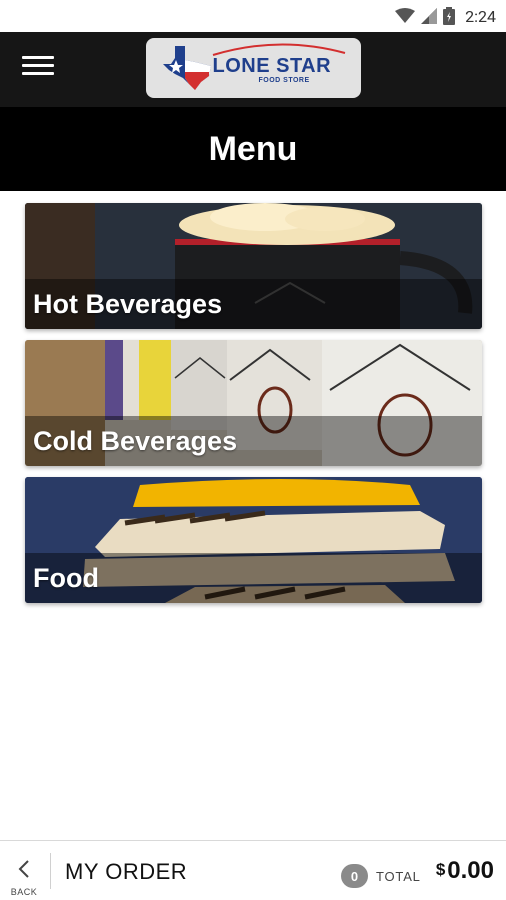 The height and width of the screenshot is (900, 506). I want to click on total-label: TOTAL, so click(398, 876).